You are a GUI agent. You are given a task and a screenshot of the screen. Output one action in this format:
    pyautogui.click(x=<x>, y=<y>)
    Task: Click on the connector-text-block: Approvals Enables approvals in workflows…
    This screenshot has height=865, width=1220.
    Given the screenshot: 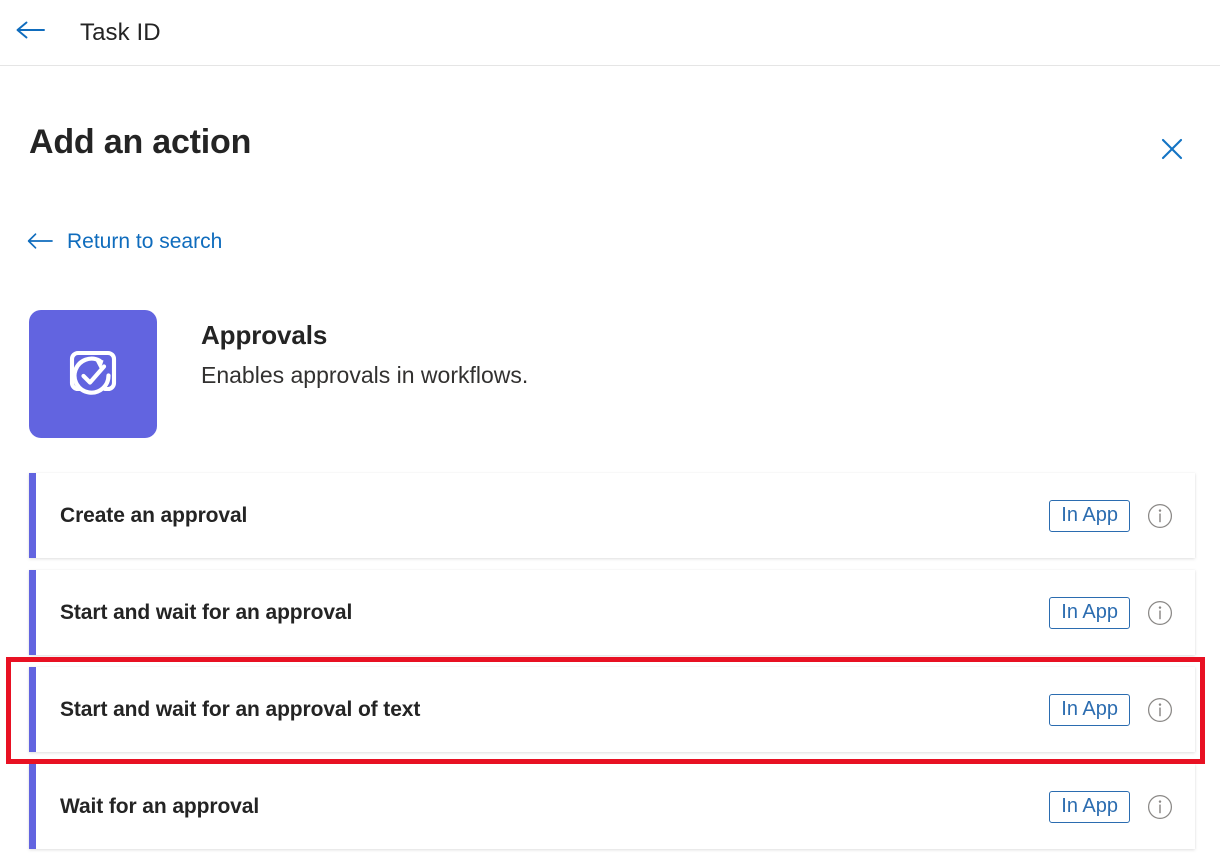 What is the action you would take?
    pyautogui.click(x=364, y=350)
    